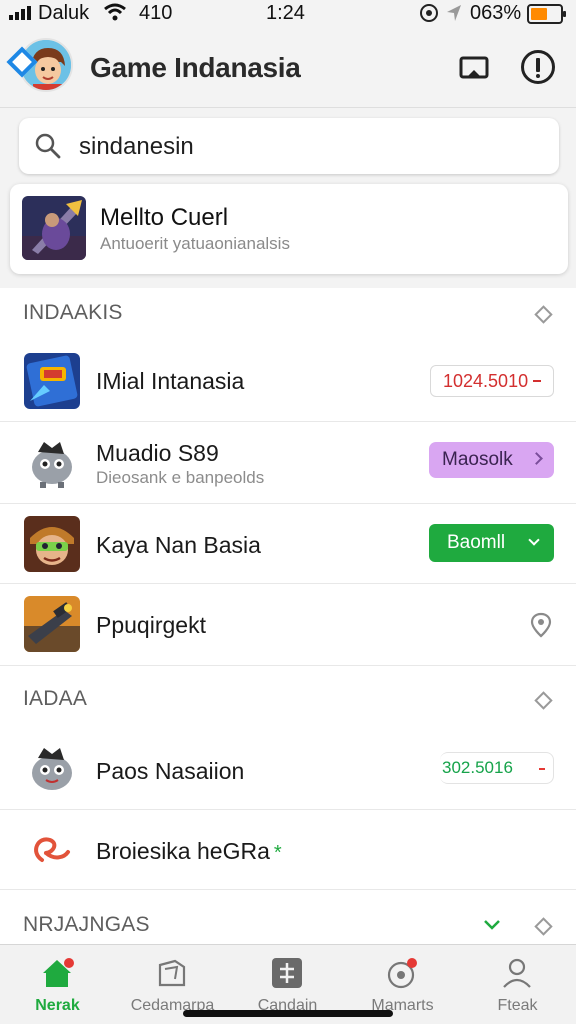  I want to click on home-indicator, so click(288, 1013).